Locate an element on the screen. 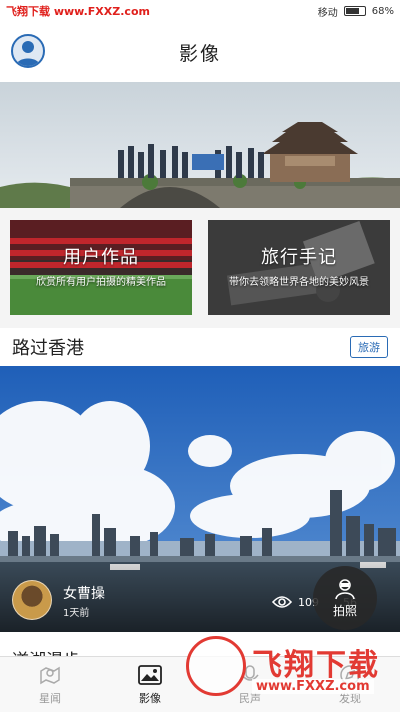 This screenshot has width=400, height=712. map-pin-icon is located at coordinates (50, 675).